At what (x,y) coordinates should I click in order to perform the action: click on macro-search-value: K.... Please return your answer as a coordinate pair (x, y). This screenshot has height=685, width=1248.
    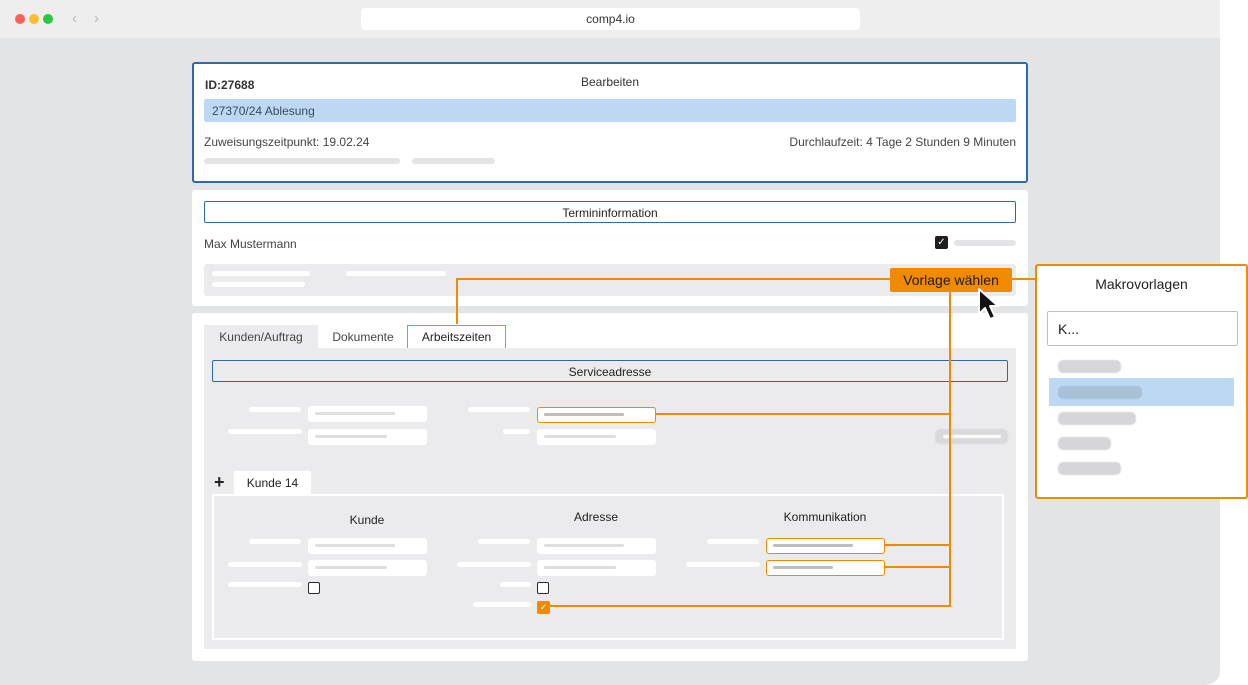
    Looking at the image, I should click on (1069, 329).